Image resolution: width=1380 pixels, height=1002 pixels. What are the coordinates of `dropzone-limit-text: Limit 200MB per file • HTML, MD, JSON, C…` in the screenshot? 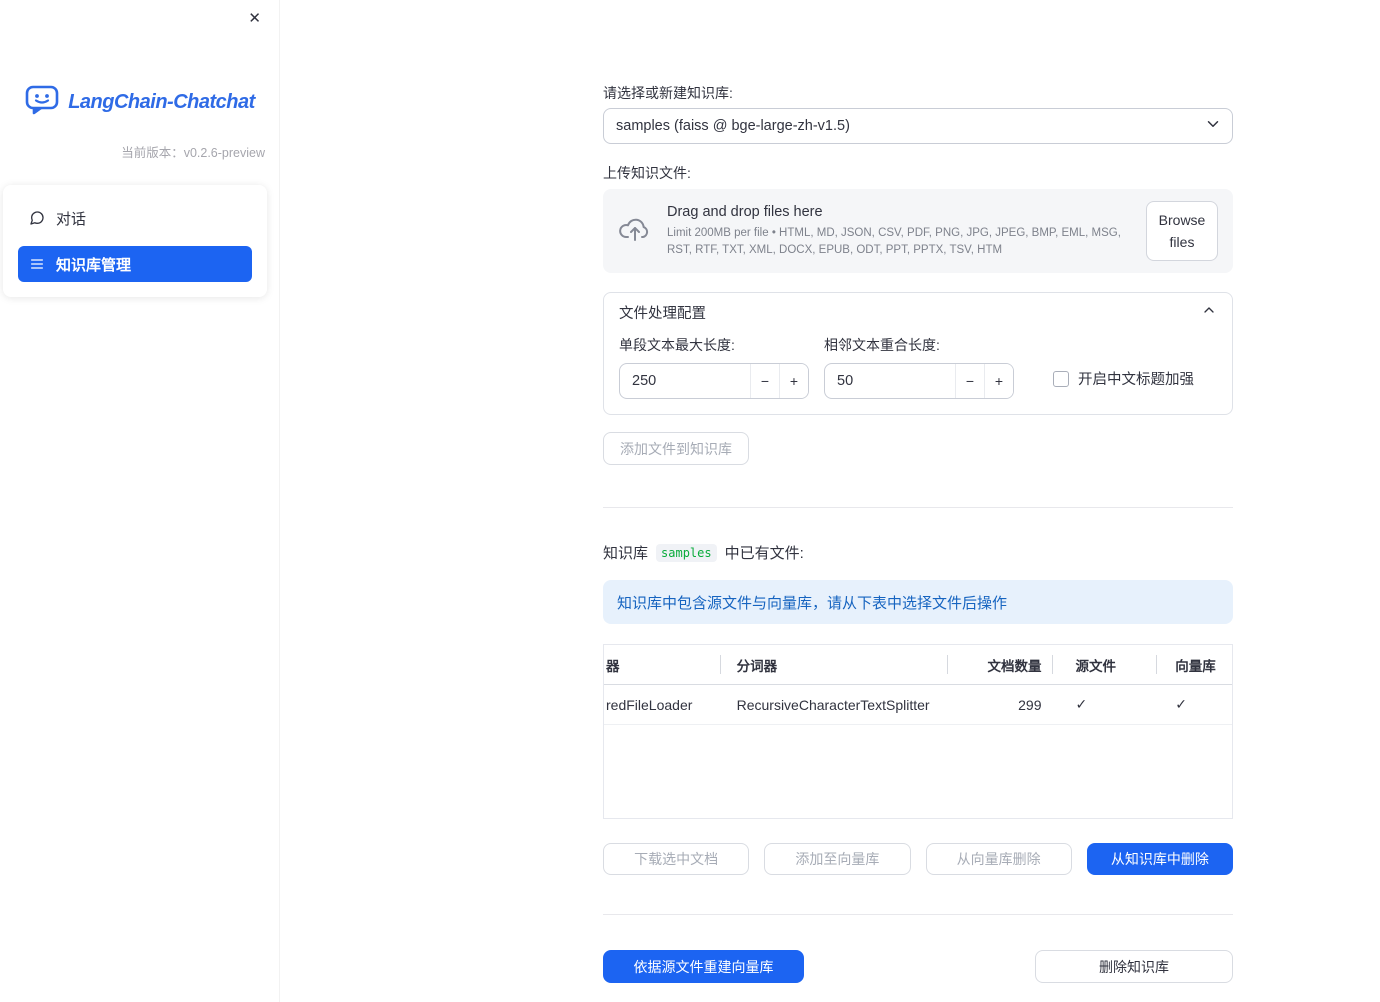 It's located at (894, 241).